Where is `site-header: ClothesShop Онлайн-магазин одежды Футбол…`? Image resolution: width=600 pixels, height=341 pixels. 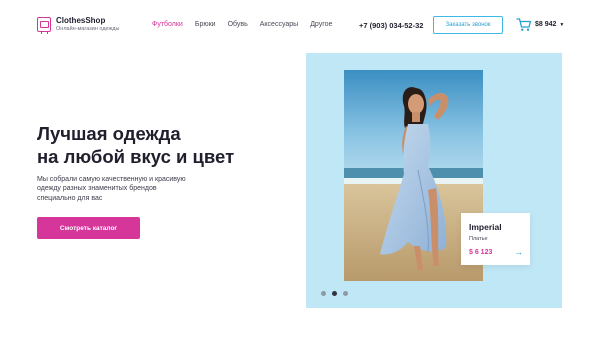 site-header: ClothesShop Онлайн-магазин одежды Футбол… is located at coordinates (300, 25).